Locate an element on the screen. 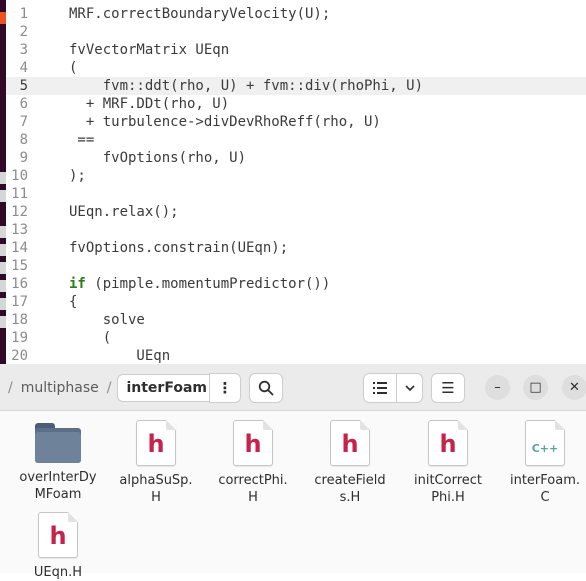 The image size is (586, 581). code-line: 7 + turbulence->divDevRhoReff(rho, U) is located at coordinates (296, 122).